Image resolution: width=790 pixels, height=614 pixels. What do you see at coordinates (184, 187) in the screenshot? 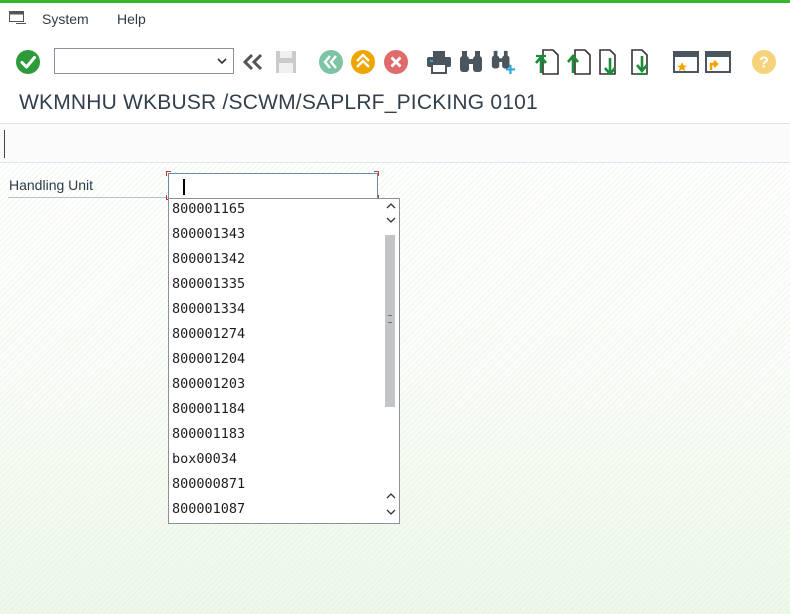
I see `text-cursor` at bounding box center [184, 187].